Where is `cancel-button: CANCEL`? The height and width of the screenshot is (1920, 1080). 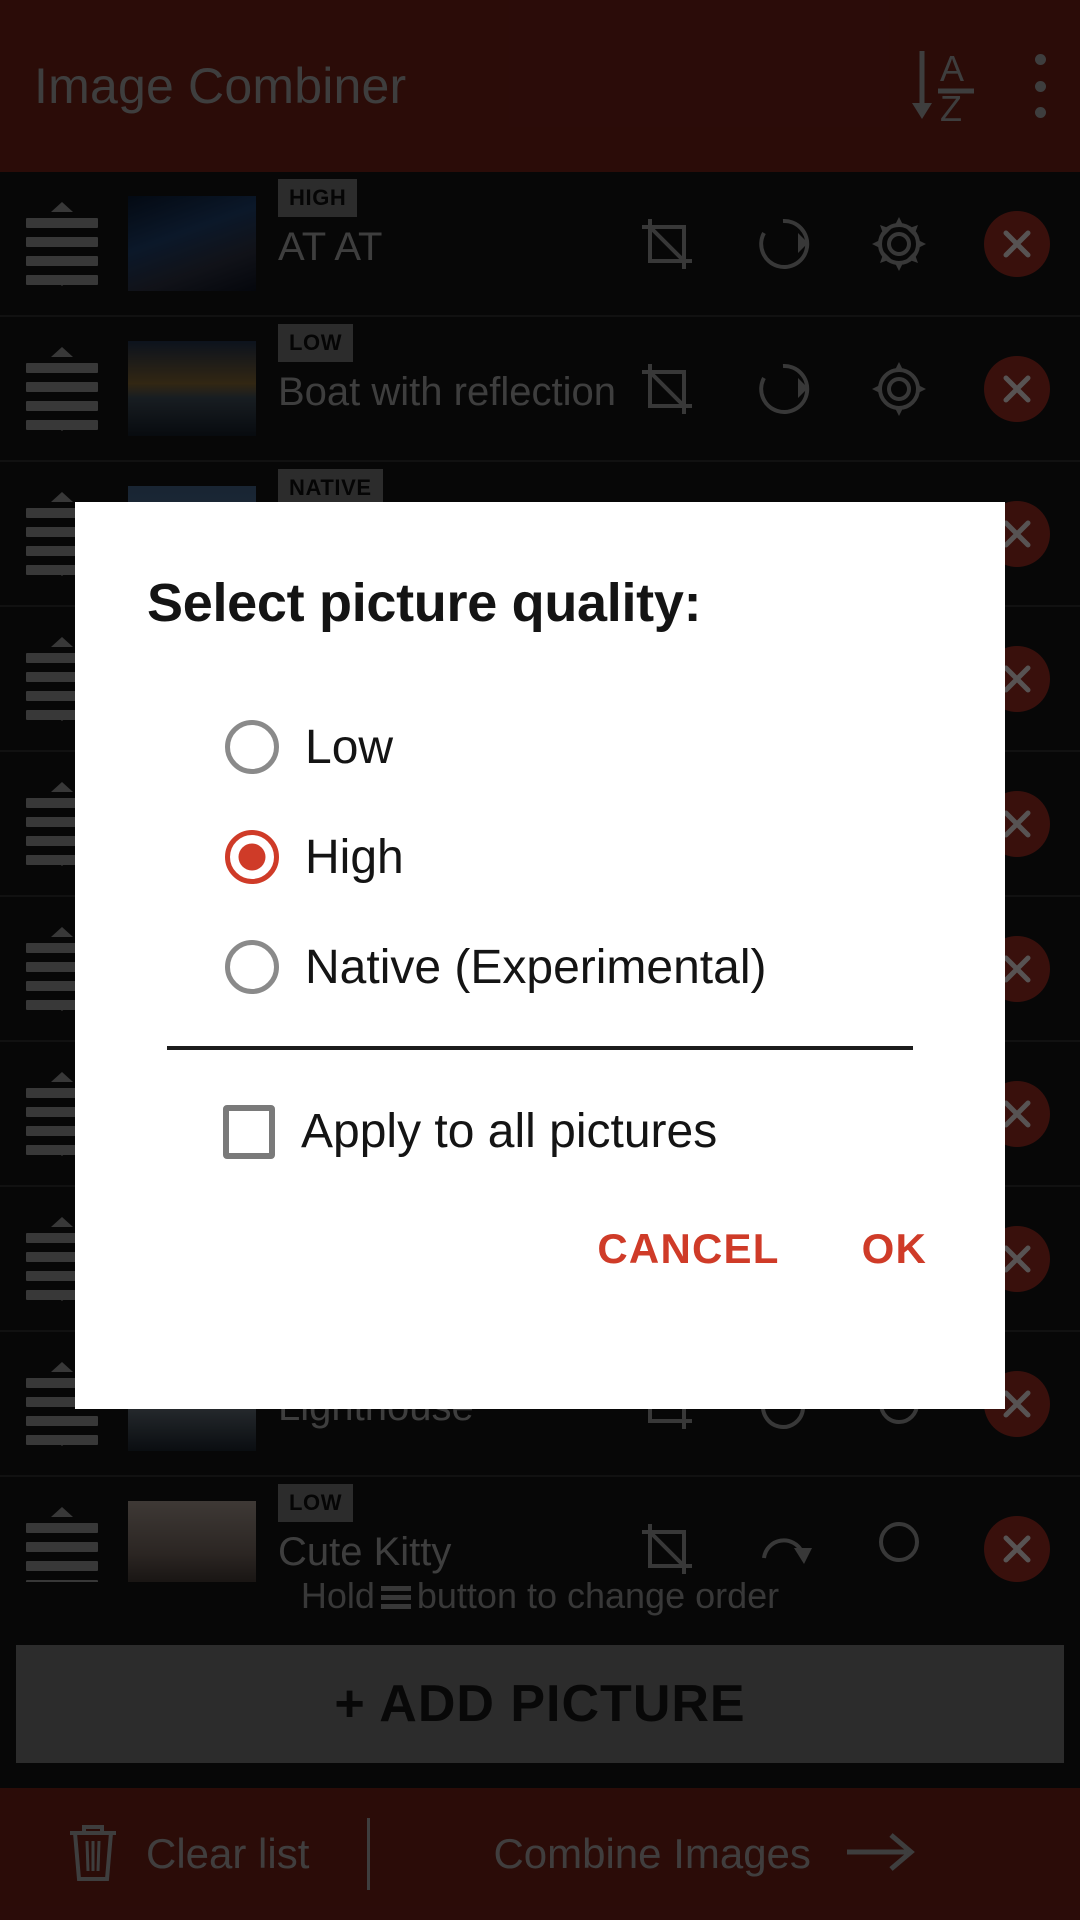
cancel-button: CANCEL is located at coordinates (688, 1249).